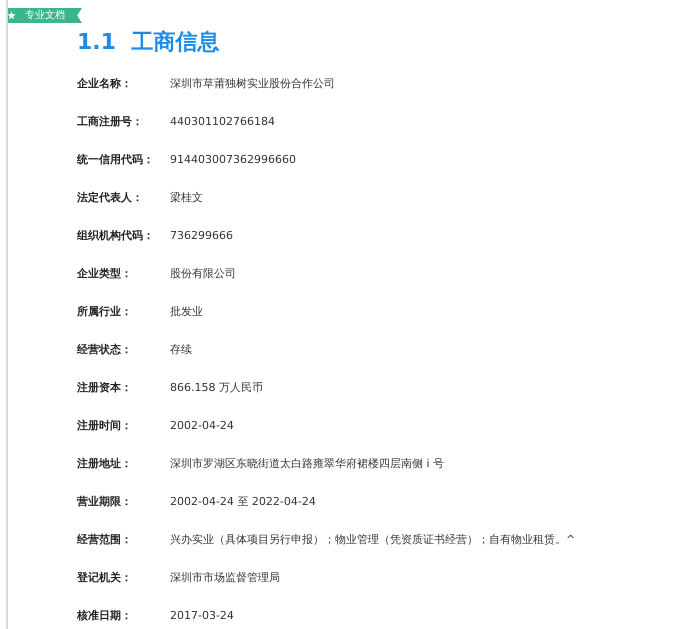  What do you see at coordinates (116, 235) in the screenshot?
I see `field-label: 组织机构代码：` at bounding box center [116, 235].